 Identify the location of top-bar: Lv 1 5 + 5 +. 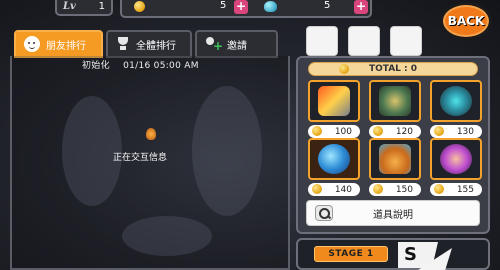
(190, 9).